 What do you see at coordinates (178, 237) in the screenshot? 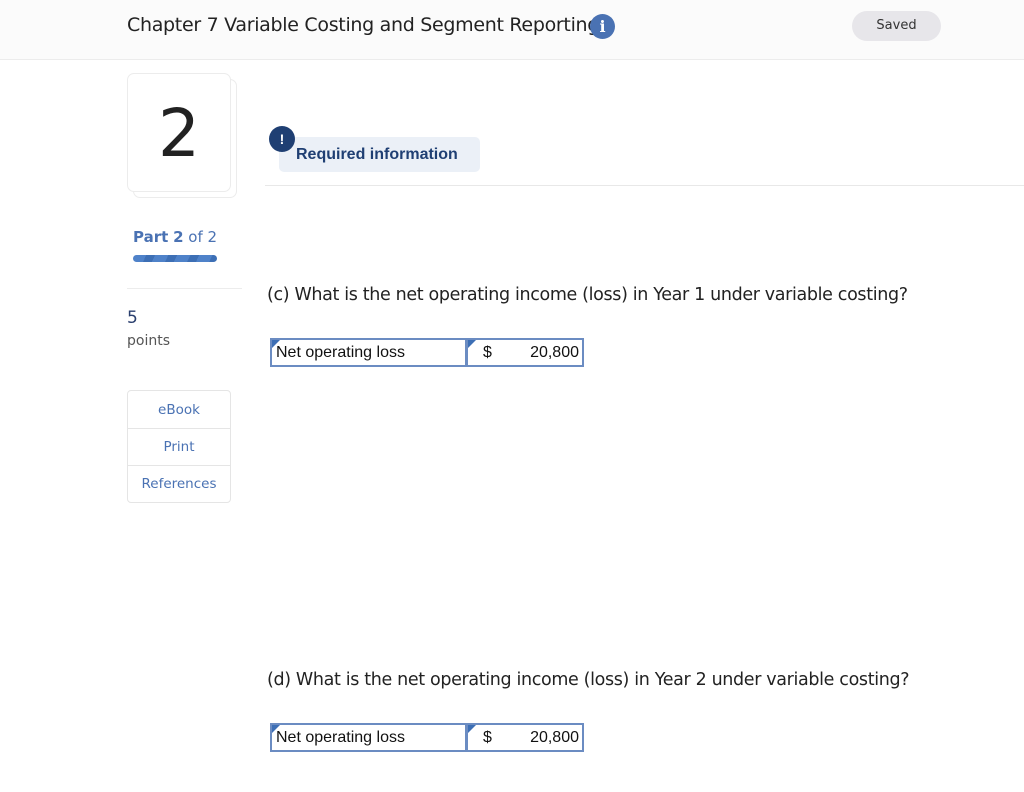
I see `part-current: 2` at bounding box center [178, 237].